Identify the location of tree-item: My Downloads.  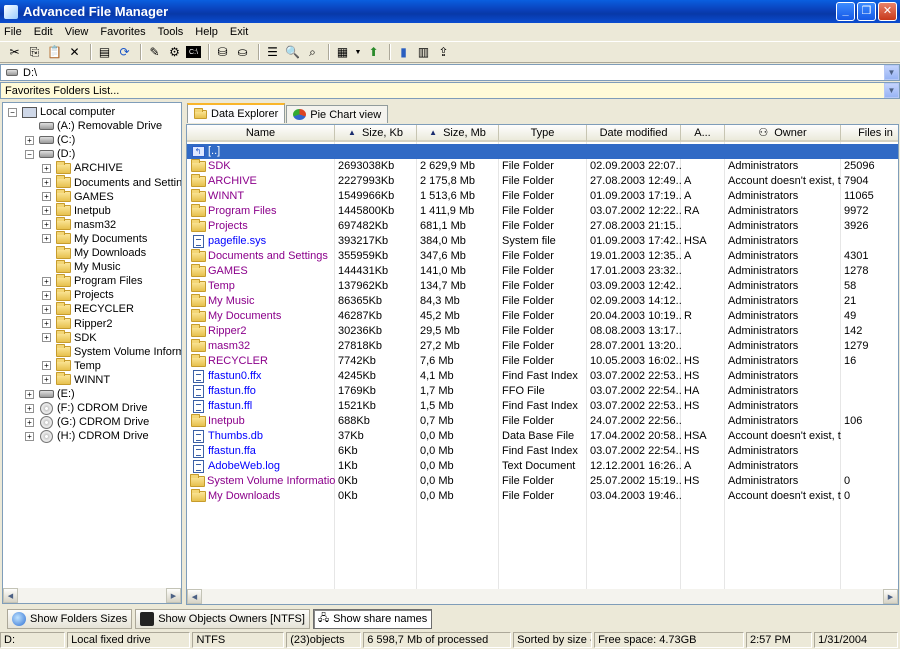
(94, 252).